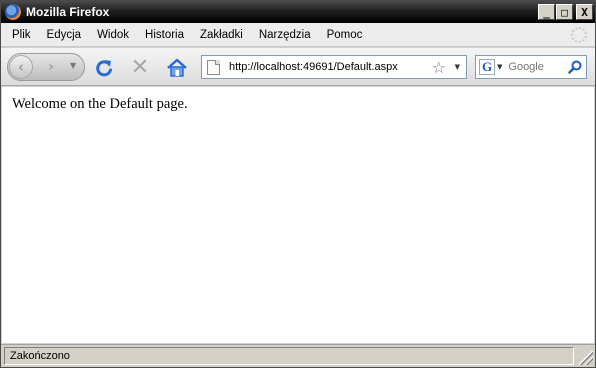 This screenshot has width=596, height=368. I want to click on chevron-down-icon: ▼, so click(73, 65).